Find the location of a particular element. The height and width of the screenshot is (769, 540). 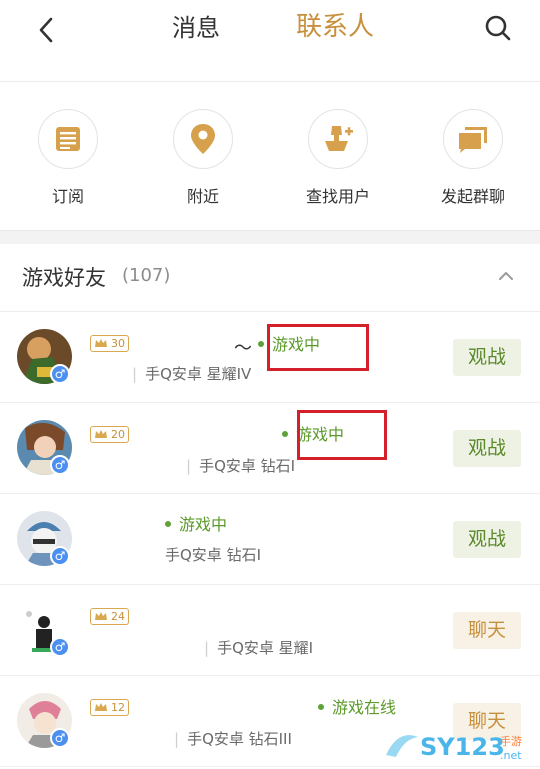

watermark-sub: 手游 is located at coordinates (511, 741).